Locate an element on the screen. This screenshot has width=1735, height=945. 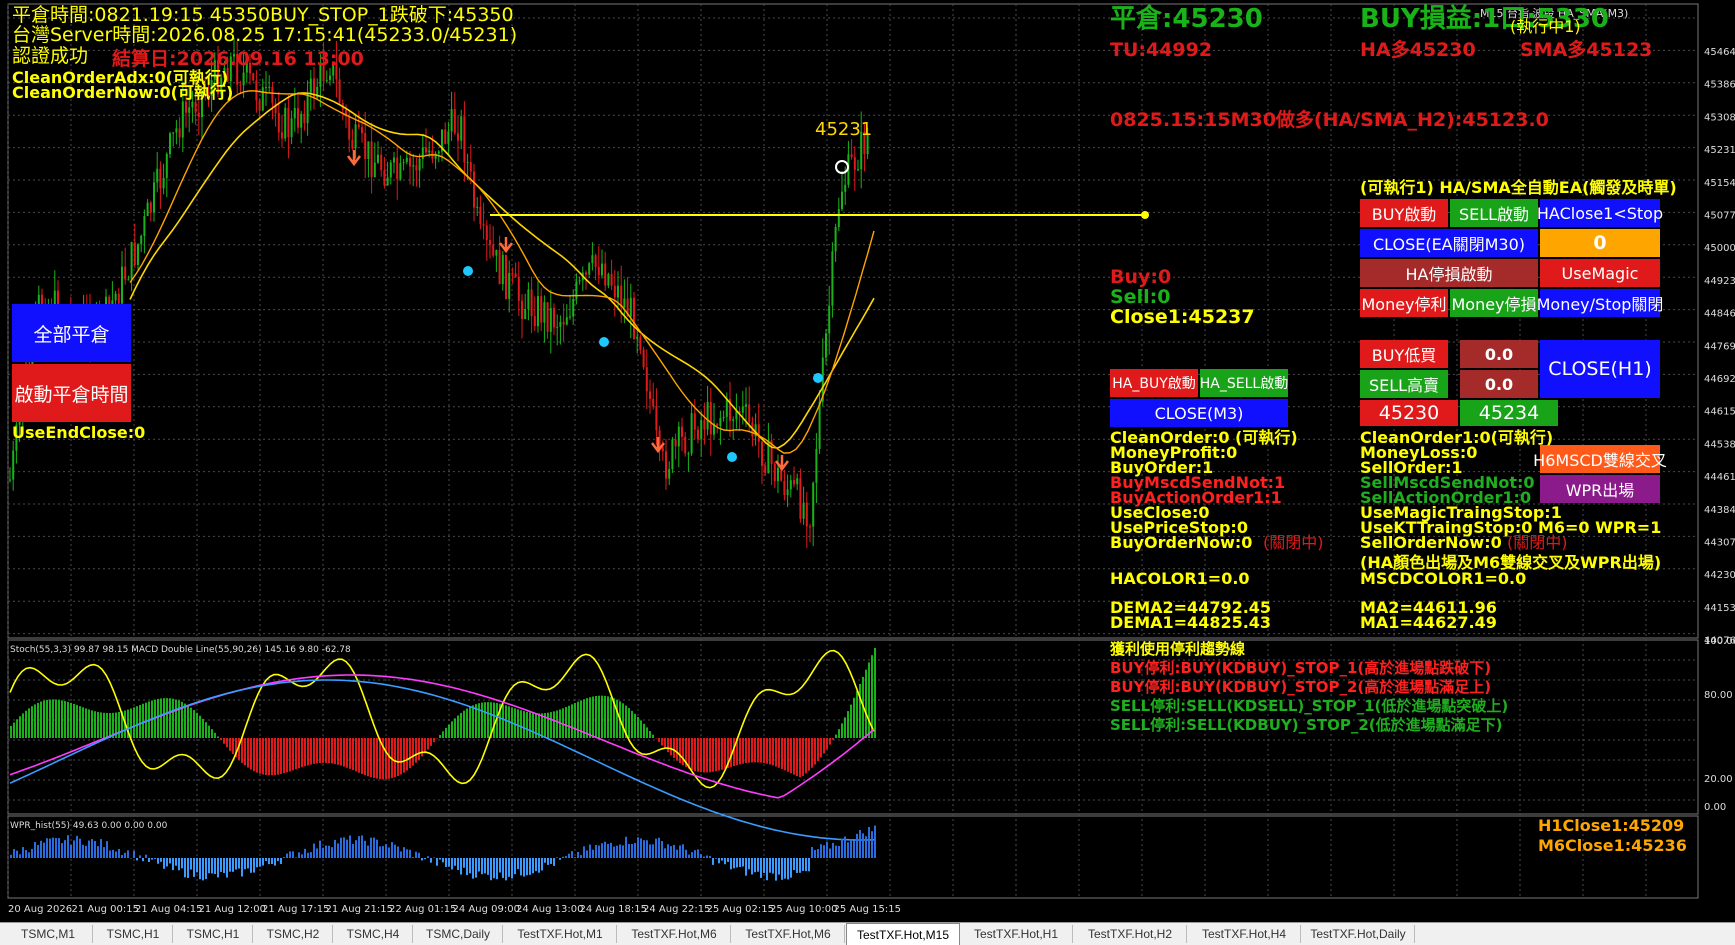
close-h1-button: CLOSE(H1) is located at coordinates (1600, 369).